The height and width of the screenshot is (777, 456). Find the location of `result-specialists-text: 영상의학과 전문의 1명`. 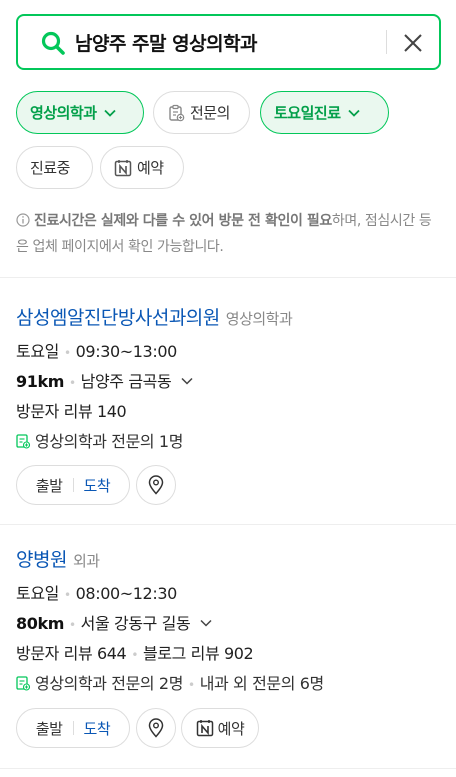

result-specialists-text: 영상의학과 전문의 1명 is located at coordinates (109, 441).